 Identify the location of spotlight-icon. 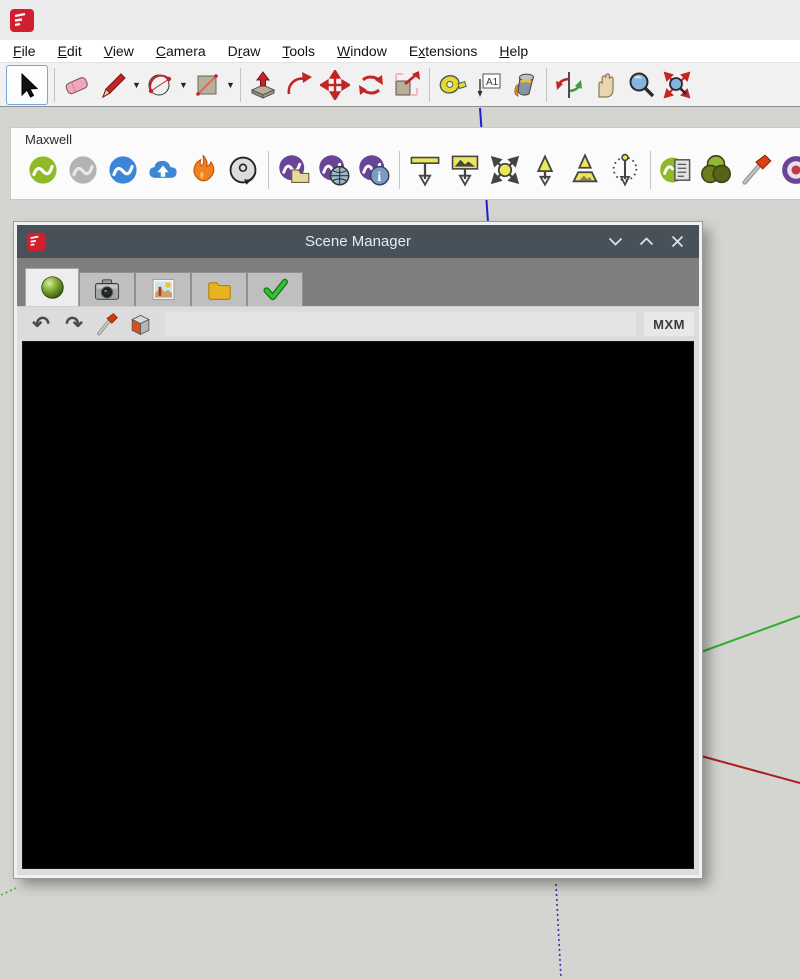
(545, 170).